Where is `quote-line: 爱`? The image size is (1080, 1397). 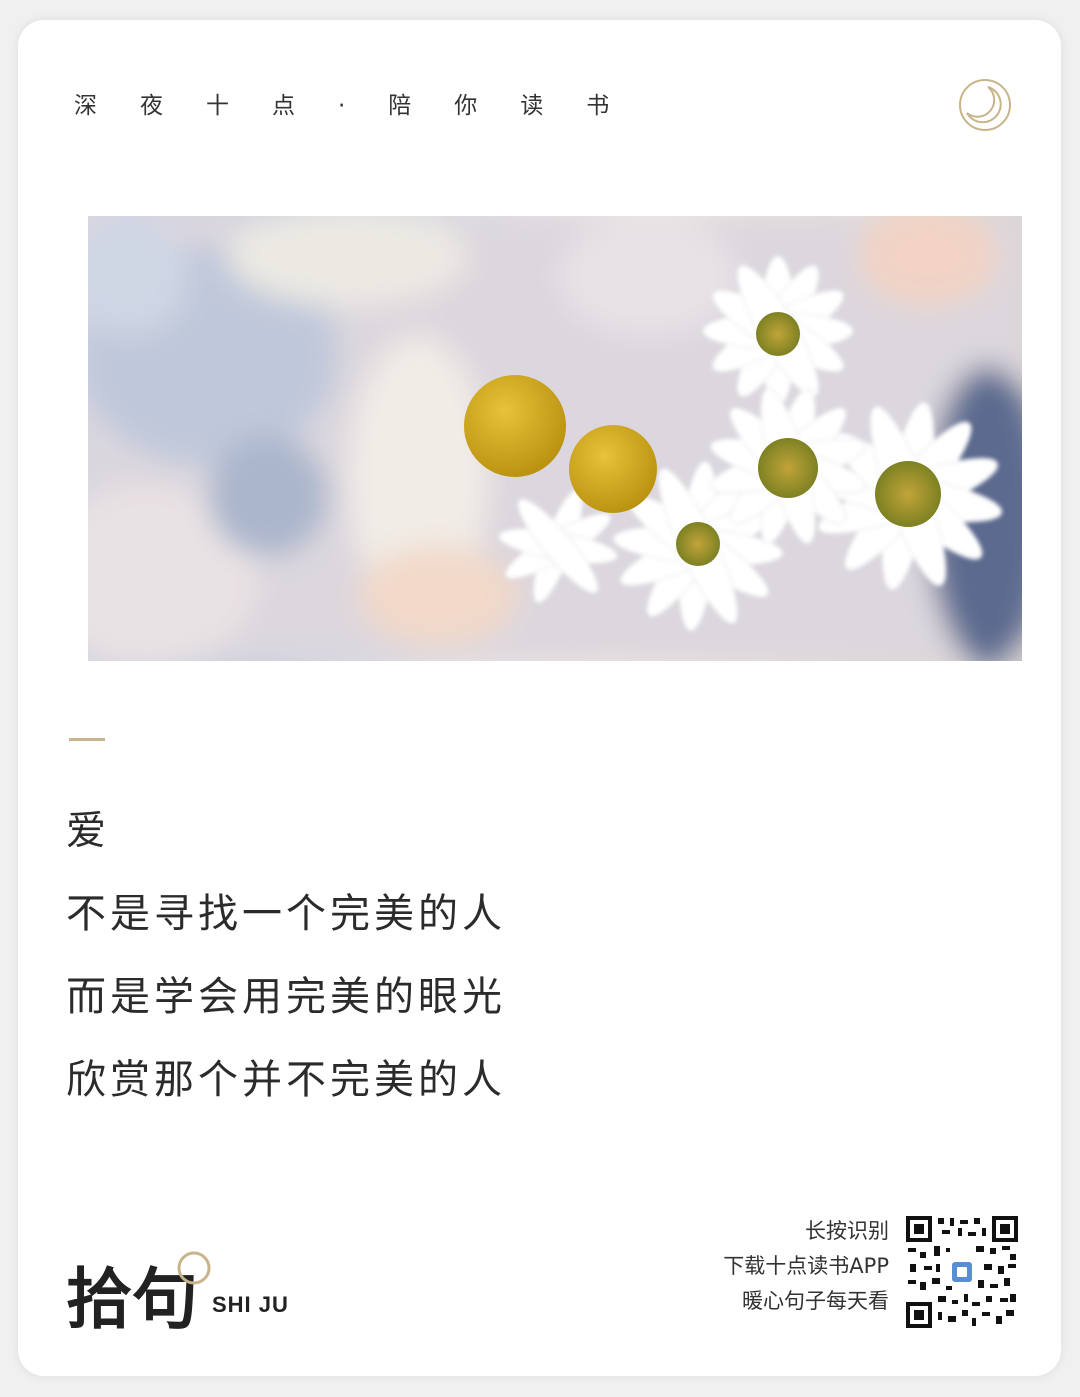 quote-line: 爱 is located at coordinates (88, 831).